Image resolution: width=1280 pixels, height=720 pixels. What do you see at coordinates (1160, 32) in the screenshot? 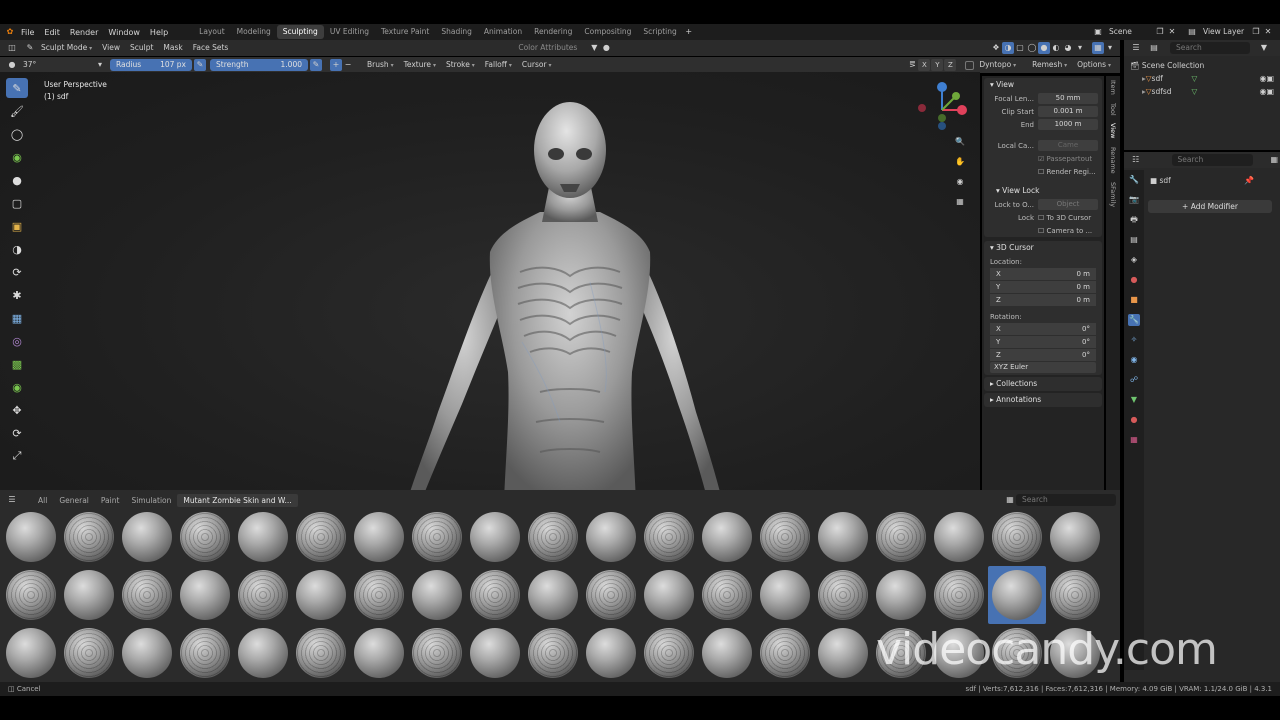
I see `new-scene-icon: ❐` at bounding box center [1160, 32].